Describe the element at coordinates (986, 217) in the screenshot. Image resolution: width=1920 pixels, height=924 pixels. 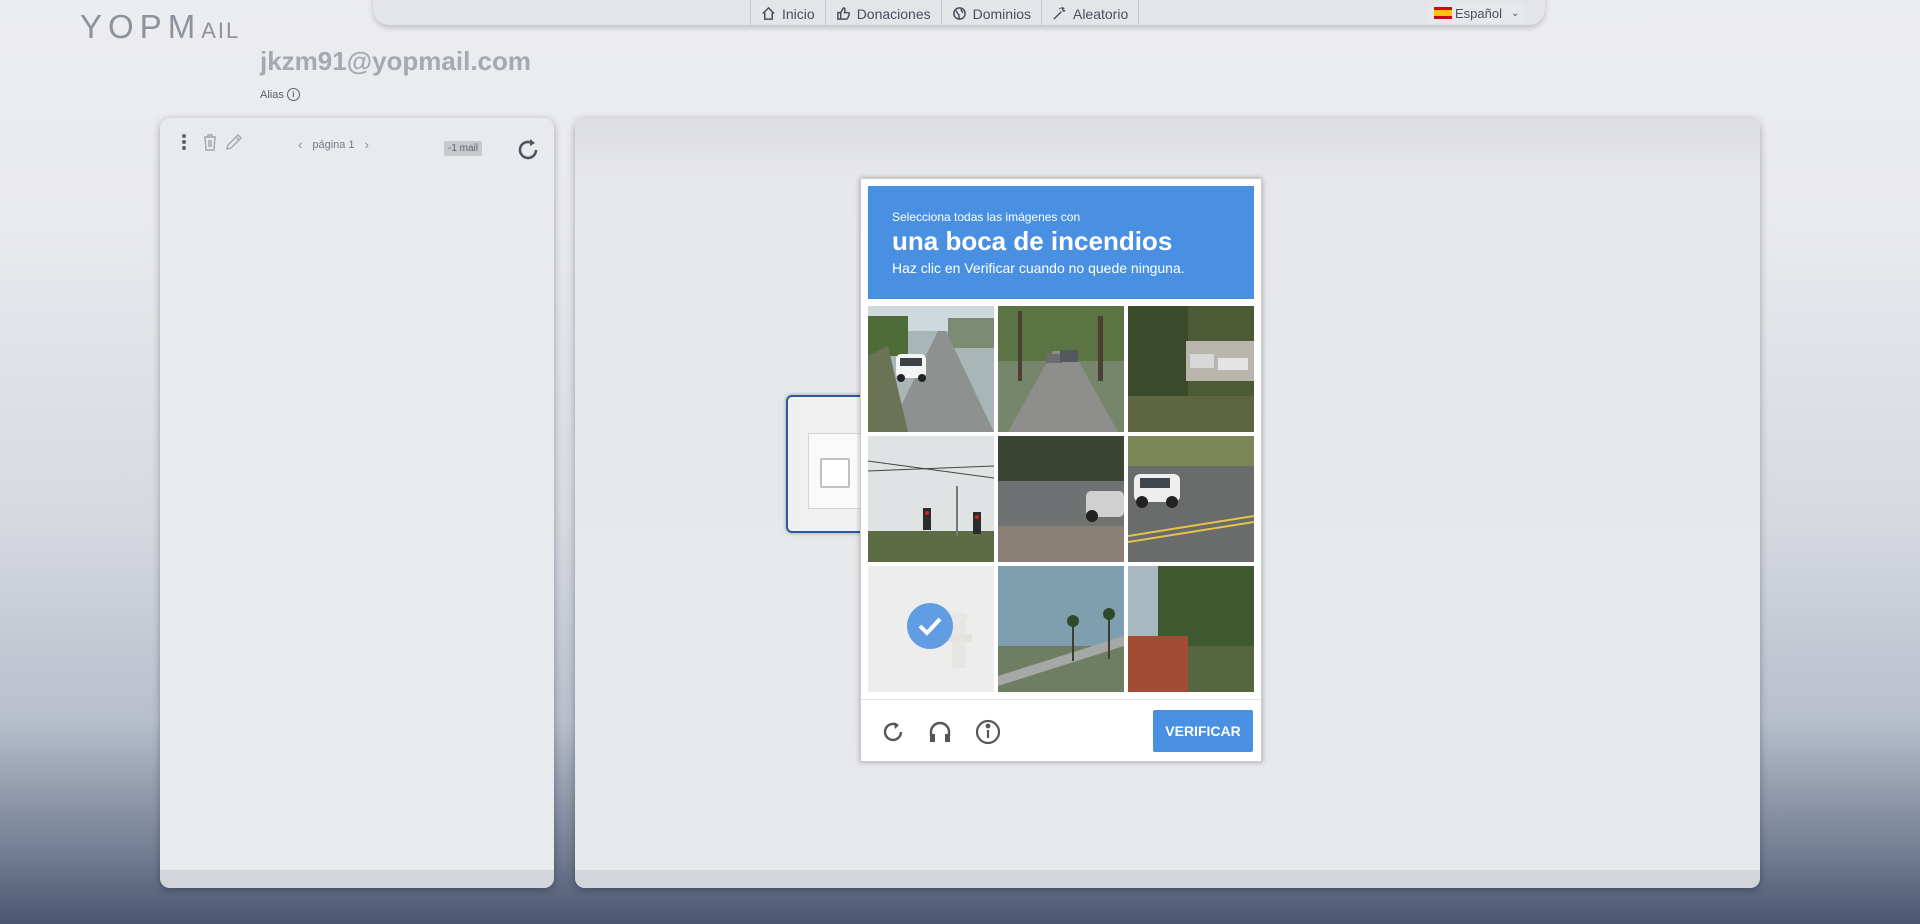
I see `captcha-instruction: Selecciona todas las imágenes con` at that location.